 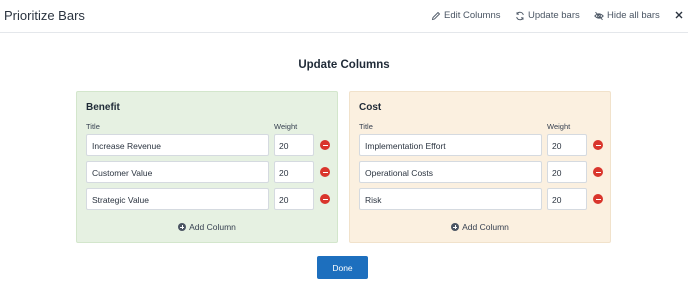 I want to click on benefit-title-header: Title, so click(x=93, y=126).